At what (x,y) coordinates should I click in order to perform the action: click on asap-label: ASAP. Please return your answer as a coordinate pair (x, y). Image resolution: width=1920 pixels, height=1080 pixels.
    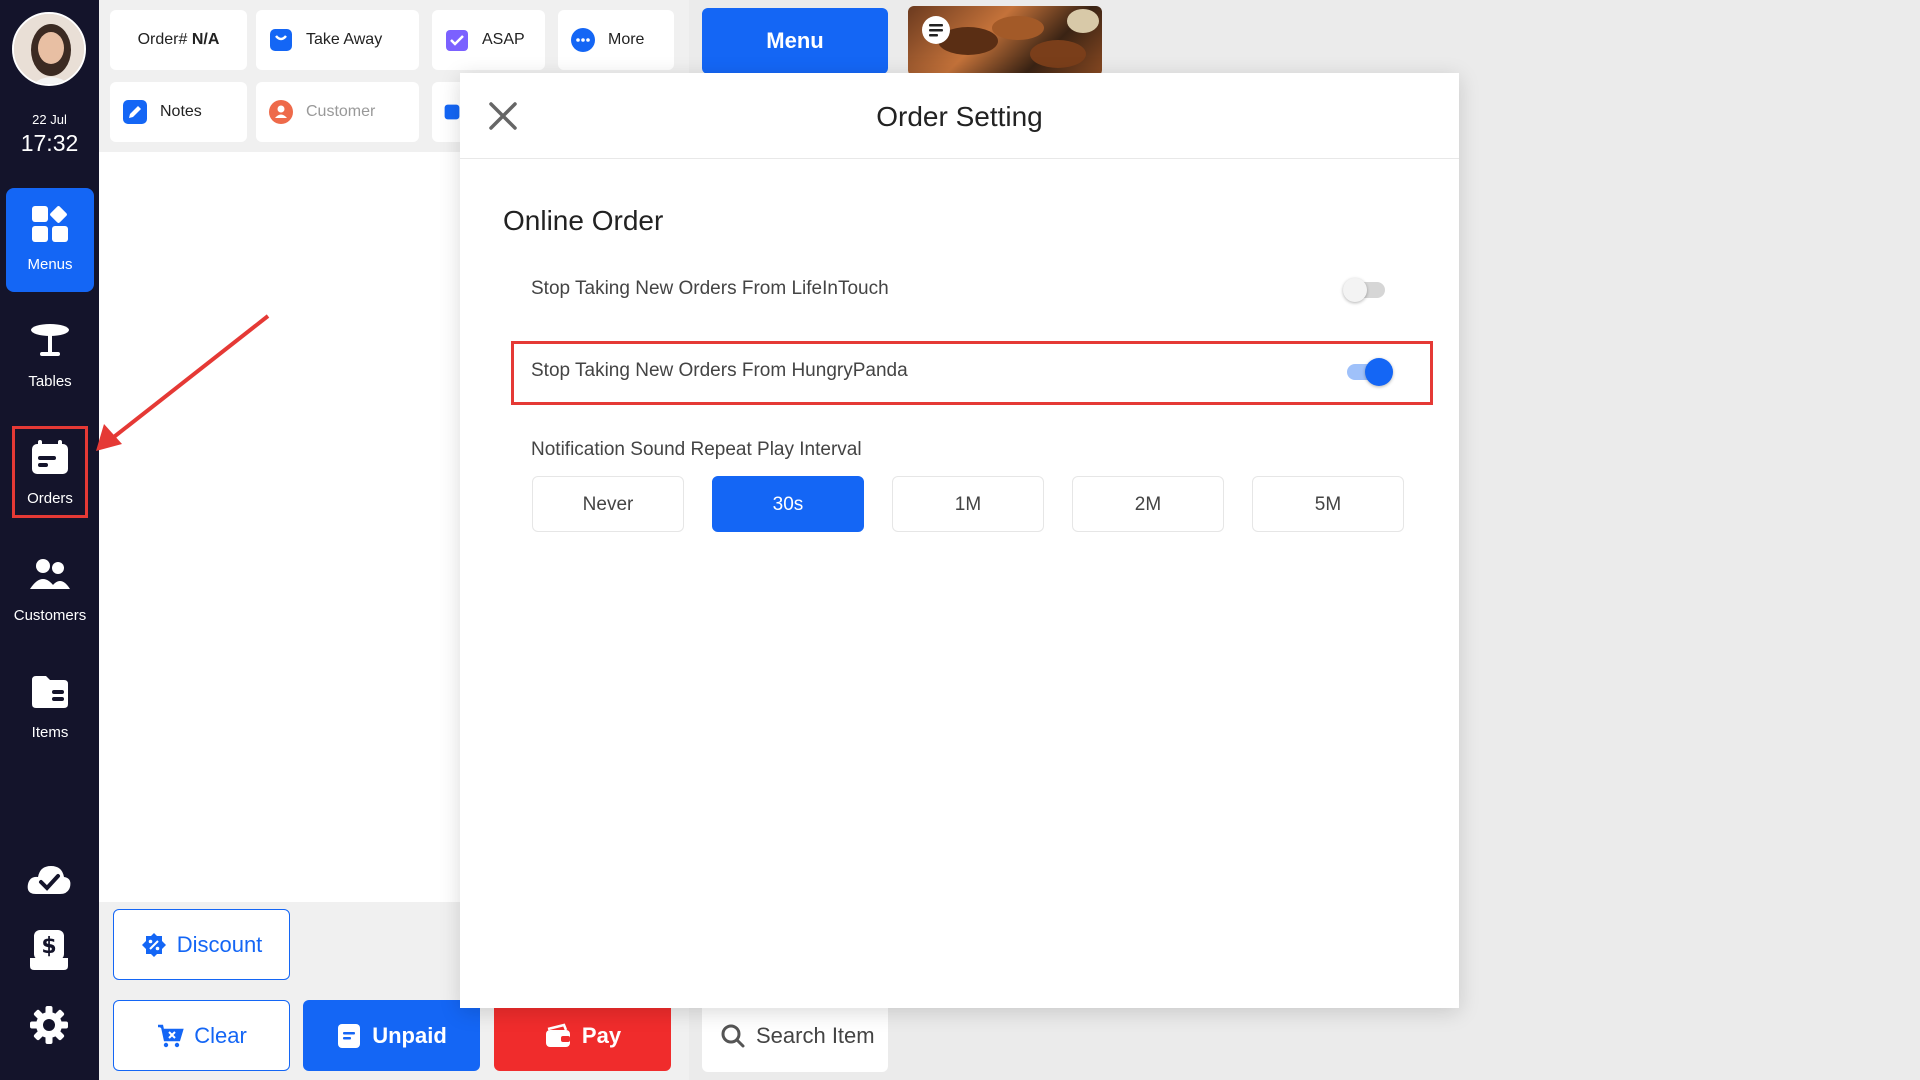
    Looking at the image, I should click on (503, 39).